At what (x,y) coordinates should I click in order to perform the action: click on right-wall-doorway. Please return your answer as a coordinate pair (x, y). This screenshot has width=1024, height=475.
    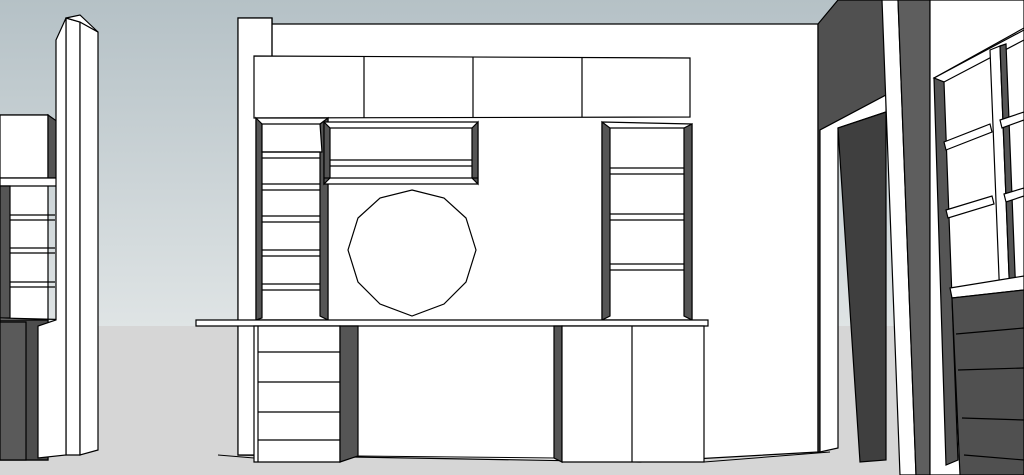
    Looking at the image, I should click on (874, 237).